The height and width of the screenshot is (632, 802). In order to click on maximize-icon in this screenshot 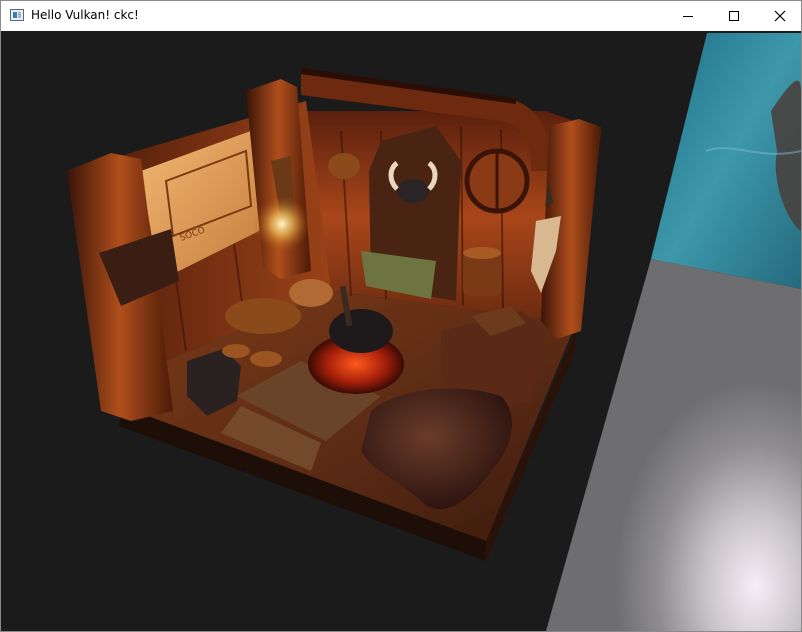, I will do `click(734, 16)`.